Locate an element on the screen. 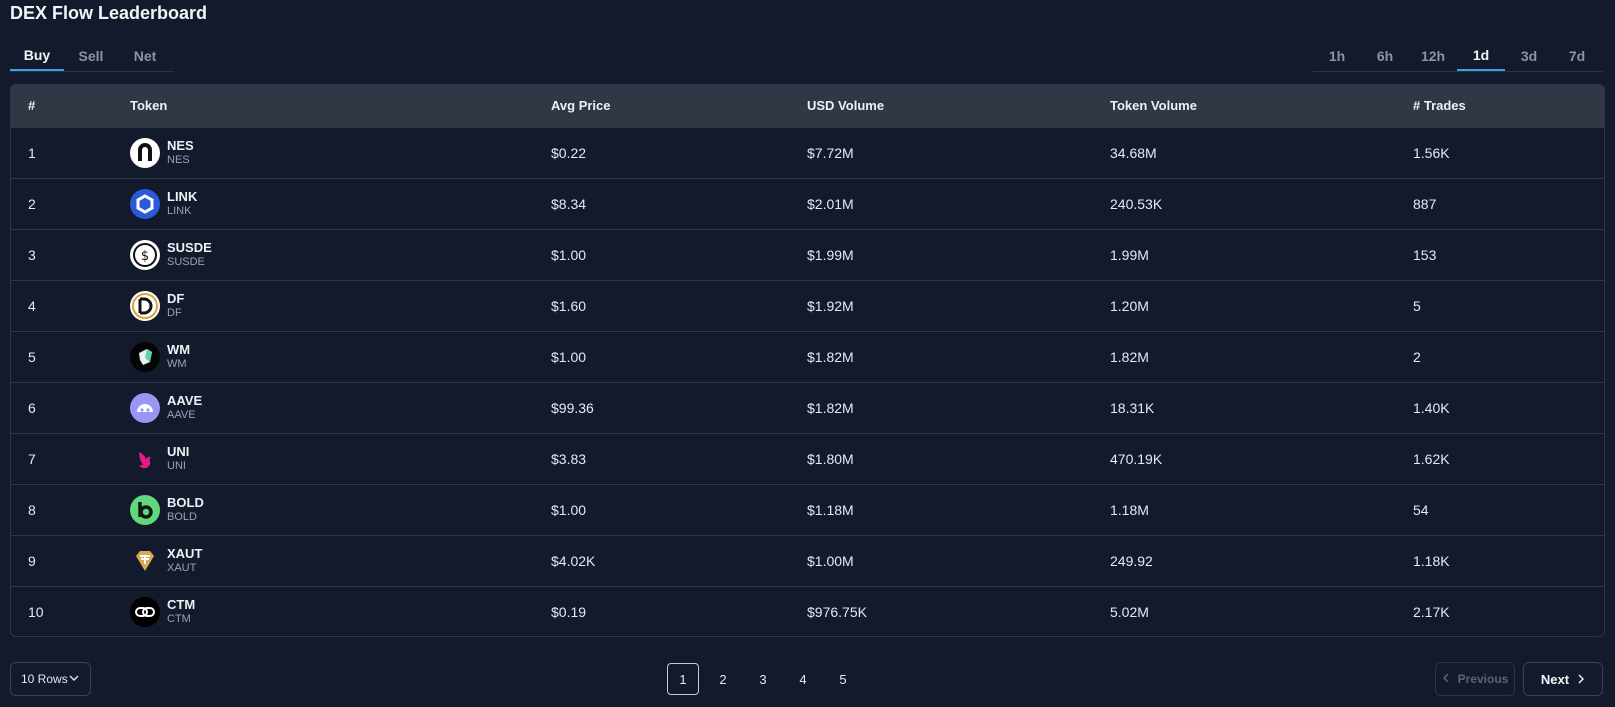 This screenshot has width=1615, height=707. table-row: 1 NES NES $0.22 $7.72M 34.68M 1.56K is located at coordinates (807, 152).